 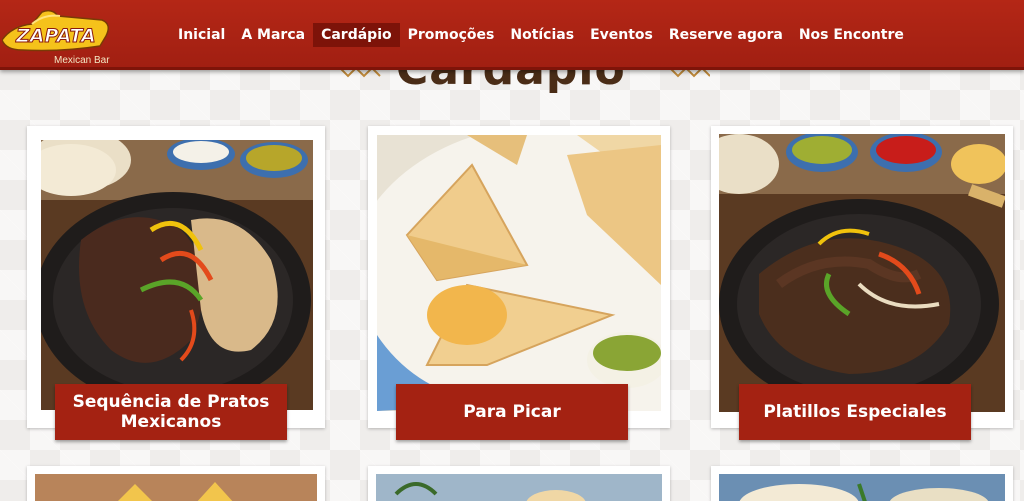 What do you see at coordinates (82, 60) in the screenshot?
I see `logo-subtitle: Mexican Bar` at bounding box center [82, 60].